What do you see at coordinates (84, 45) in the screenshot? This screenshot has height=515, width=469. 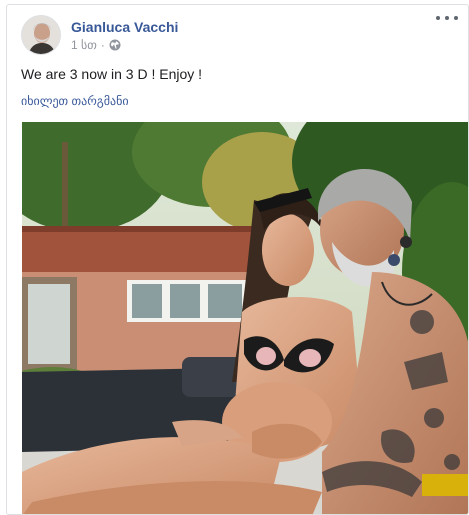 I see `post-timestamp: 1 სთ` at bounding box center [84, 45].